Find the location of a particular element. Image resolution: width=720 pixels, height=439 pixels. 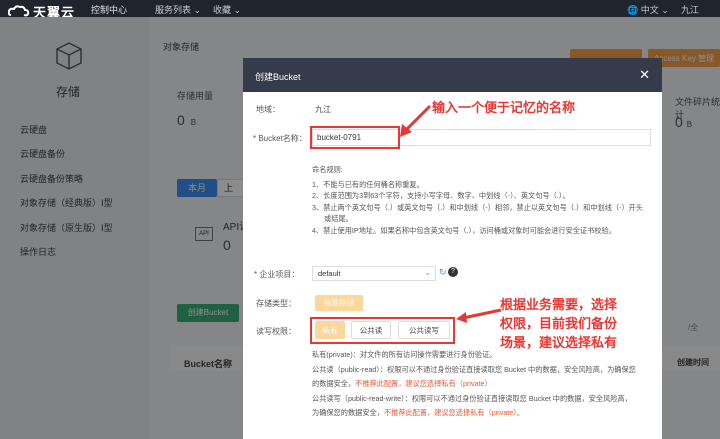

close-icon: ✕ is located at coordinates (644, 75).